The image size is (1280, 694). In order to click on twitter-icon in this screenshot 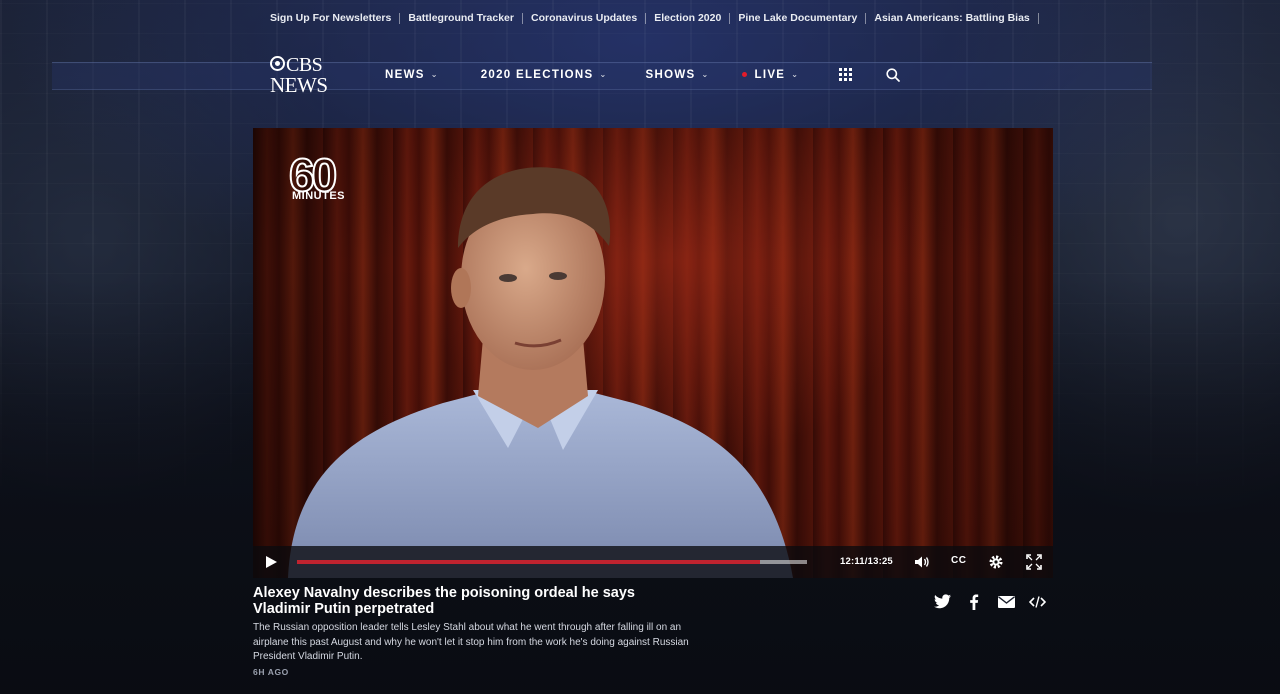, I will do `click(942, 601)`.